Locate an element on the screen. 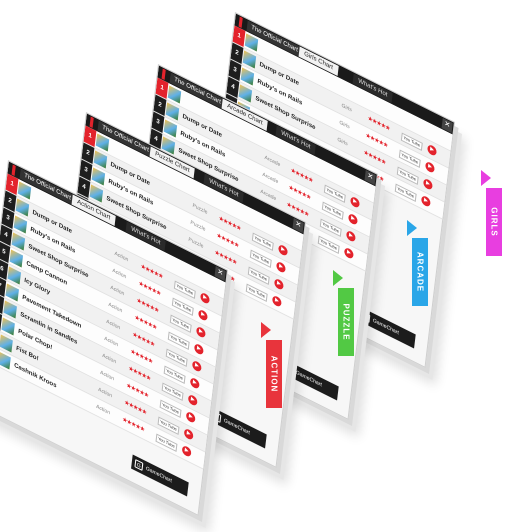 The image size is (506, 532). category-ribbon-action: ACTION is located at coordinates (271, 365).